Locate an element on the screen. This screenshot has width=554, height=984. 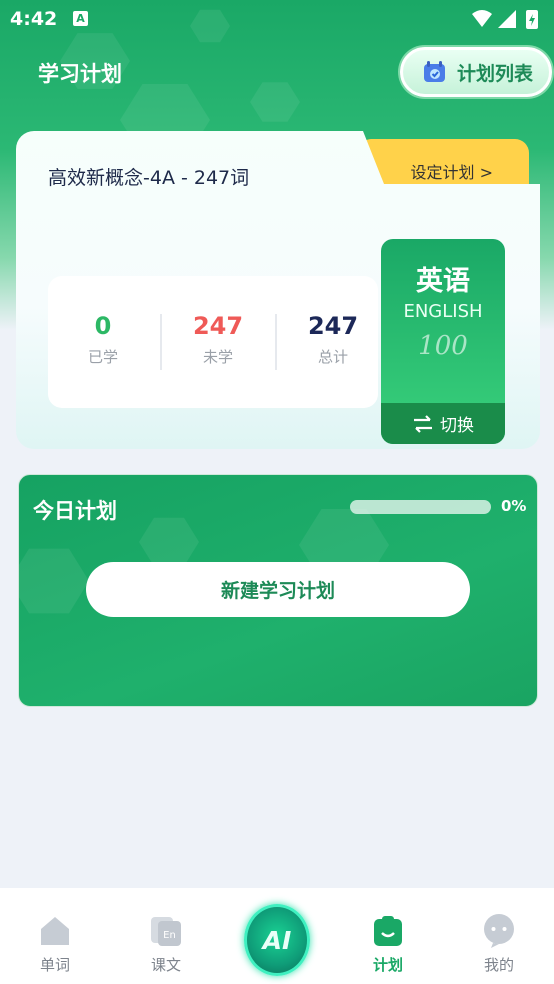
ai-badge: AI is located at coordinates (277, 940).